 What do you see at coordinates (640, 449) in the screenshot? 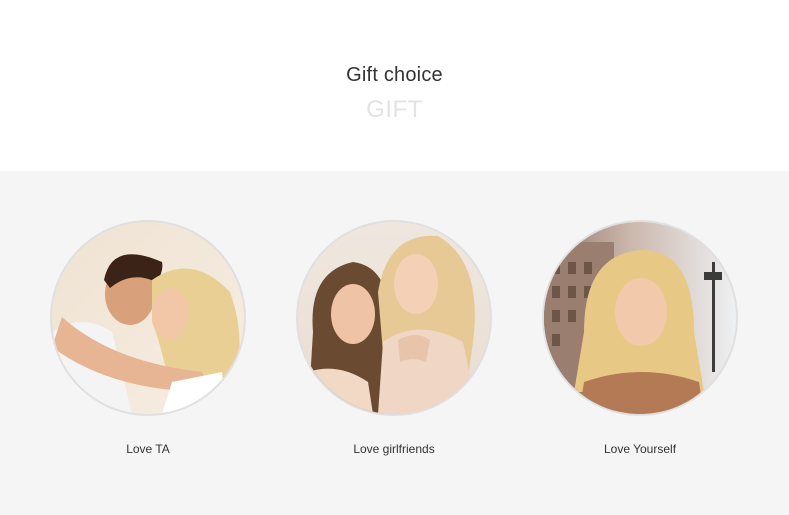
I see `gift-card-label: Love Yourself` at bounding box center [640, 449].